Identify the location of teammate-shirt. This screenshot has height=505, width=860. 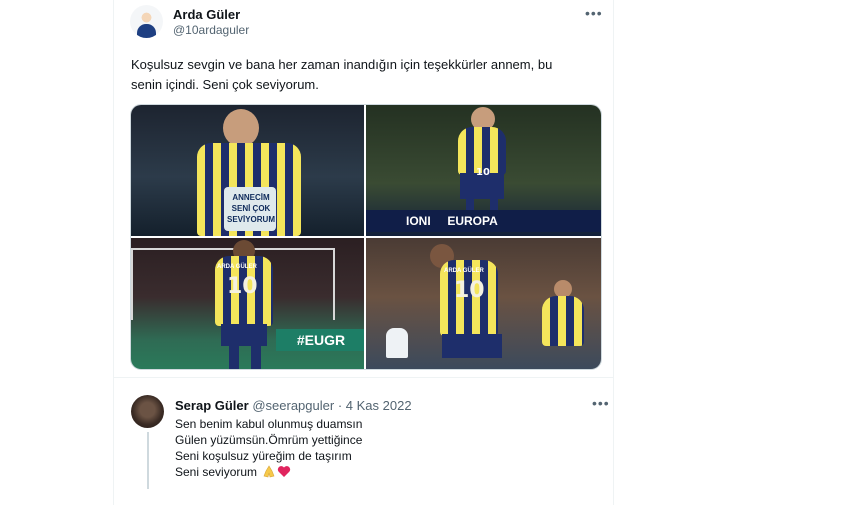
(563, 321).